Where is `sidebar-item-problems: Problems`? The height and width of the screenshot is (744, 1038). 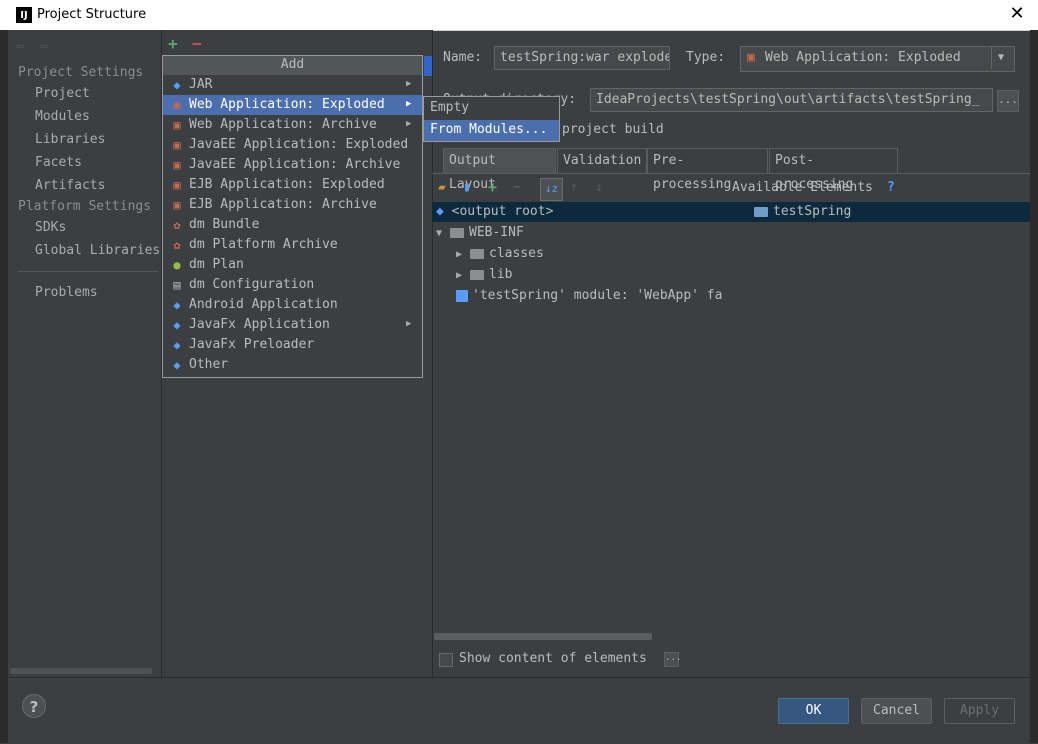 sidebar-item-problems: Problems is located at coordinates (66, 292).